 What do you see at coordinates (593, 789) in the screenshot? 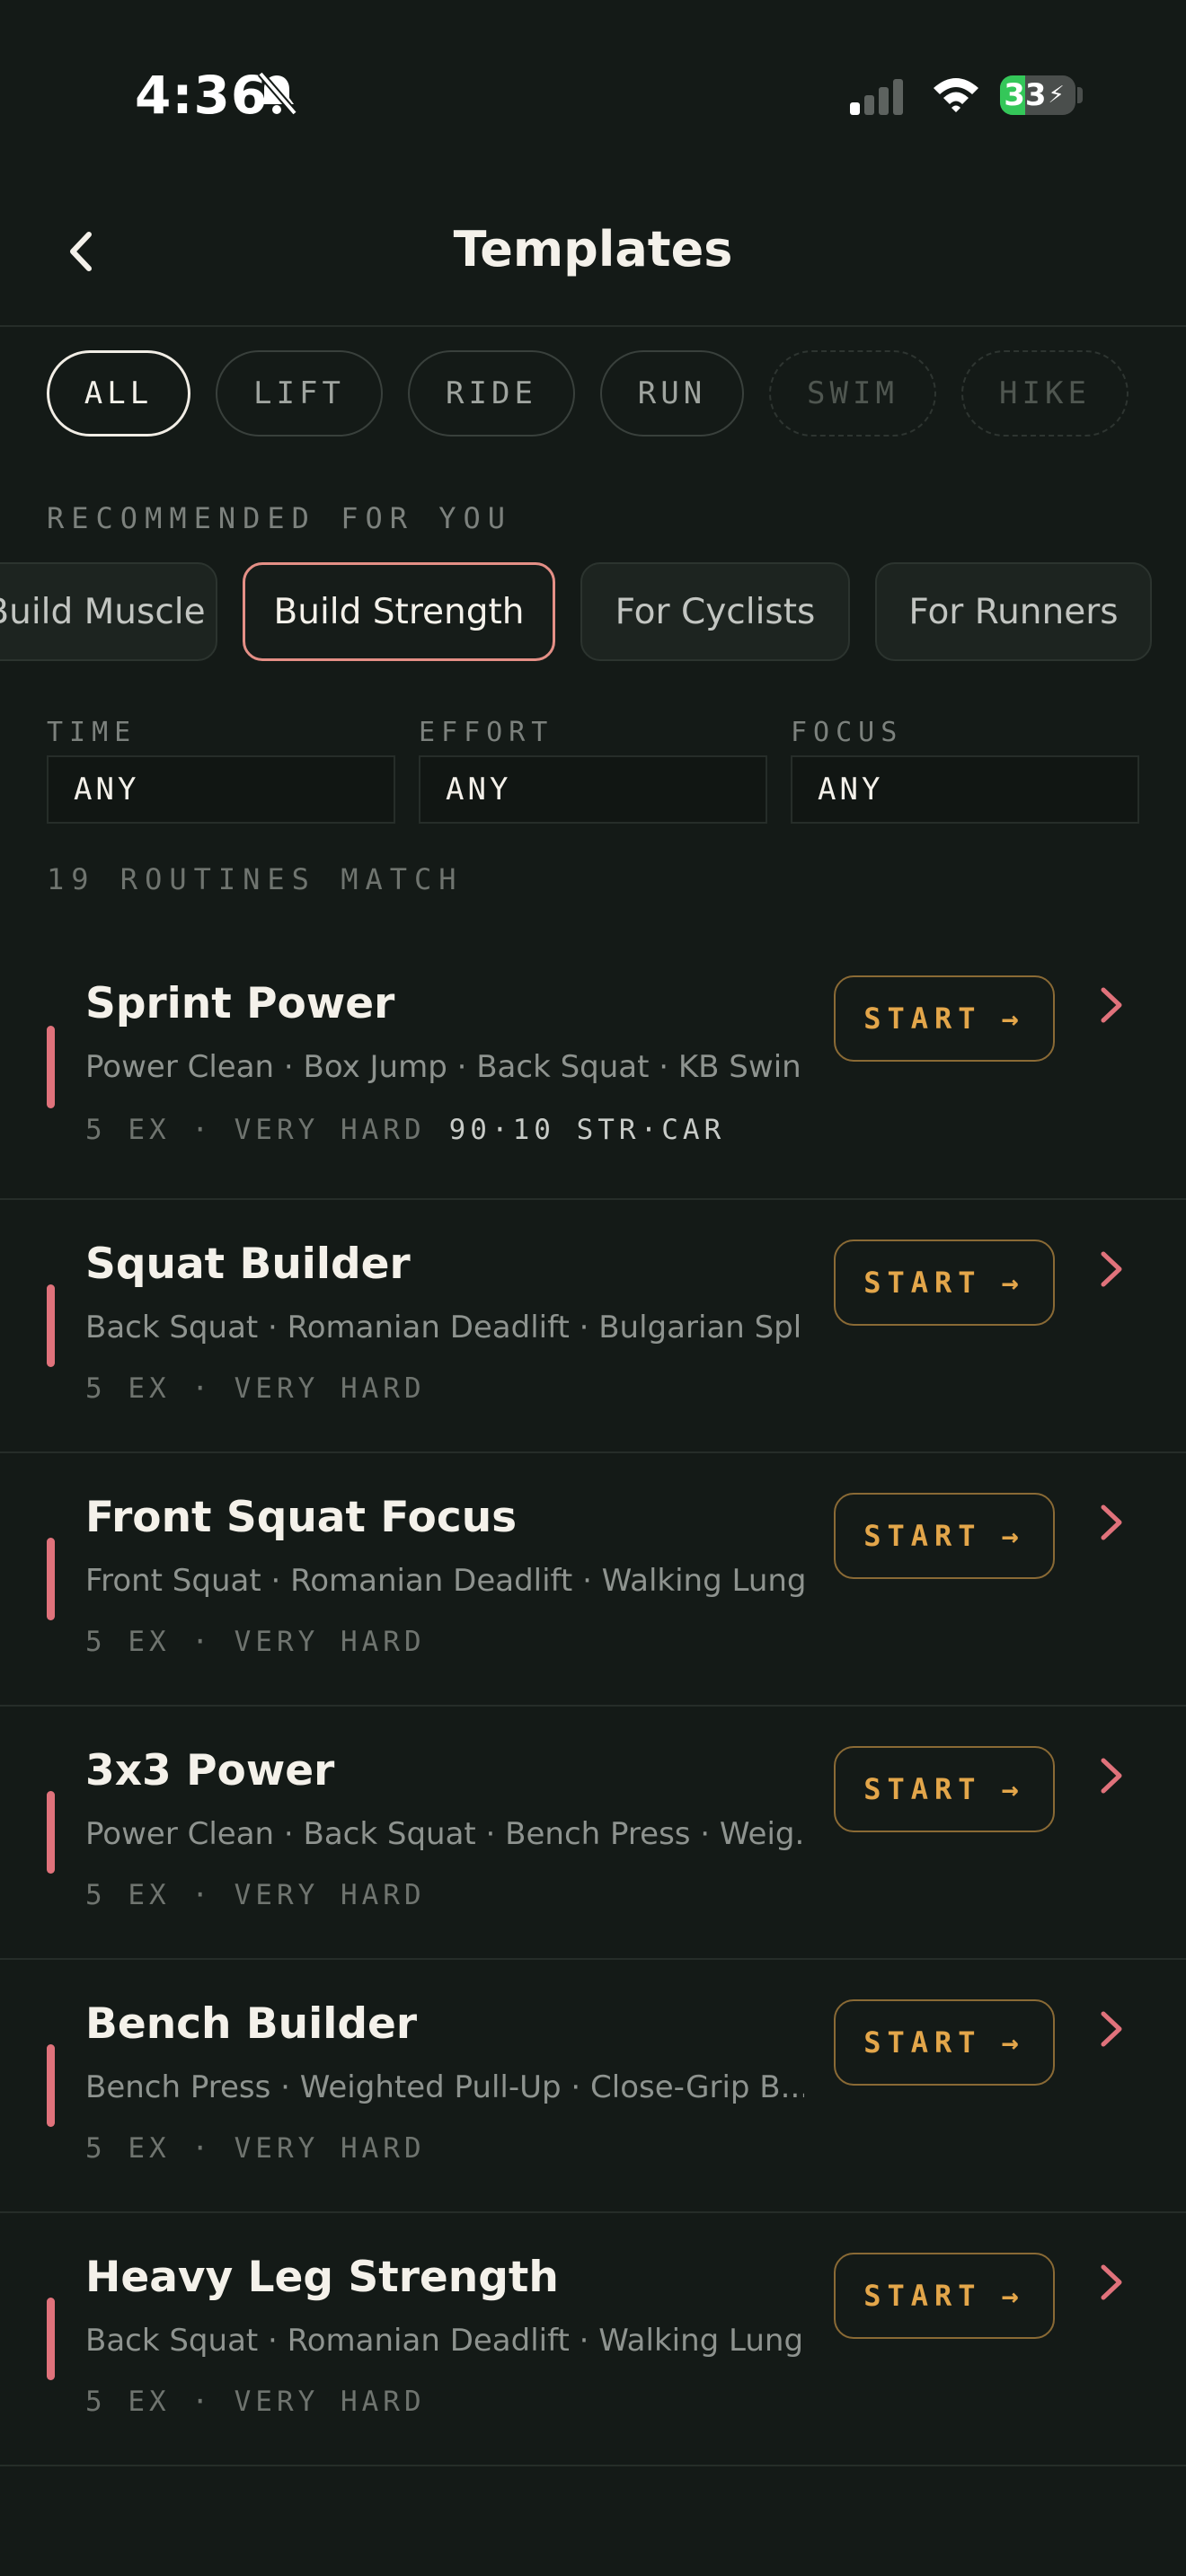
I see `effort-select: ANY` at bounding box center [593, 789].